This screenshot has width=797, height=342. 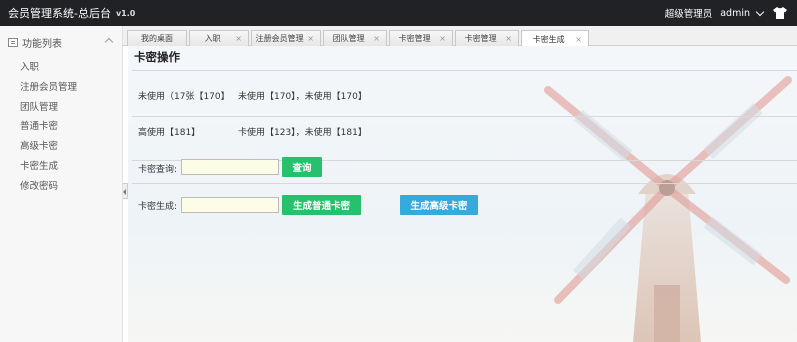 What do you see at coordinates (169, 133) in the screenshot?
I see `stats-used-left: 高使用【181】` at bounding box center [169, 133].